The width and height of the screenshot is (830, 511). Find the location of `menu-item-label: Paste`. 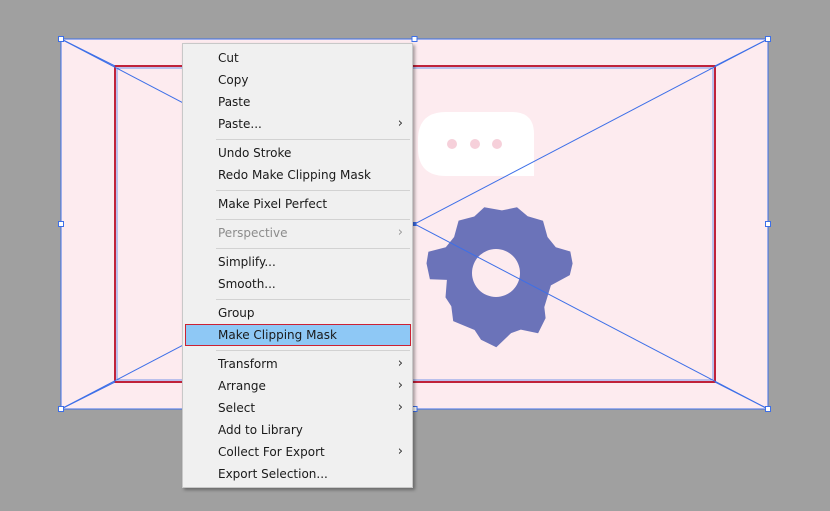

menu-item-label: Paste is located at coordinates (234, 102).